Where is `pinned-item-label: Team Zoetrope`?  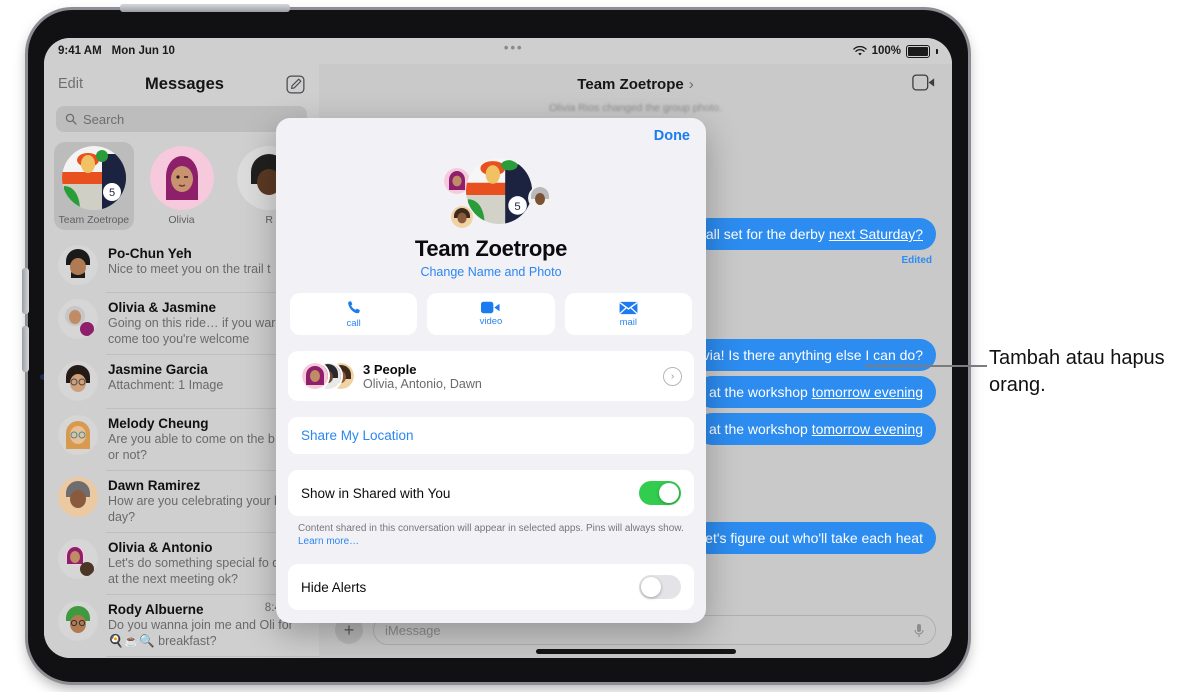 pinned-item-label: Team Zoetrope is located at coordinates (94, 220).